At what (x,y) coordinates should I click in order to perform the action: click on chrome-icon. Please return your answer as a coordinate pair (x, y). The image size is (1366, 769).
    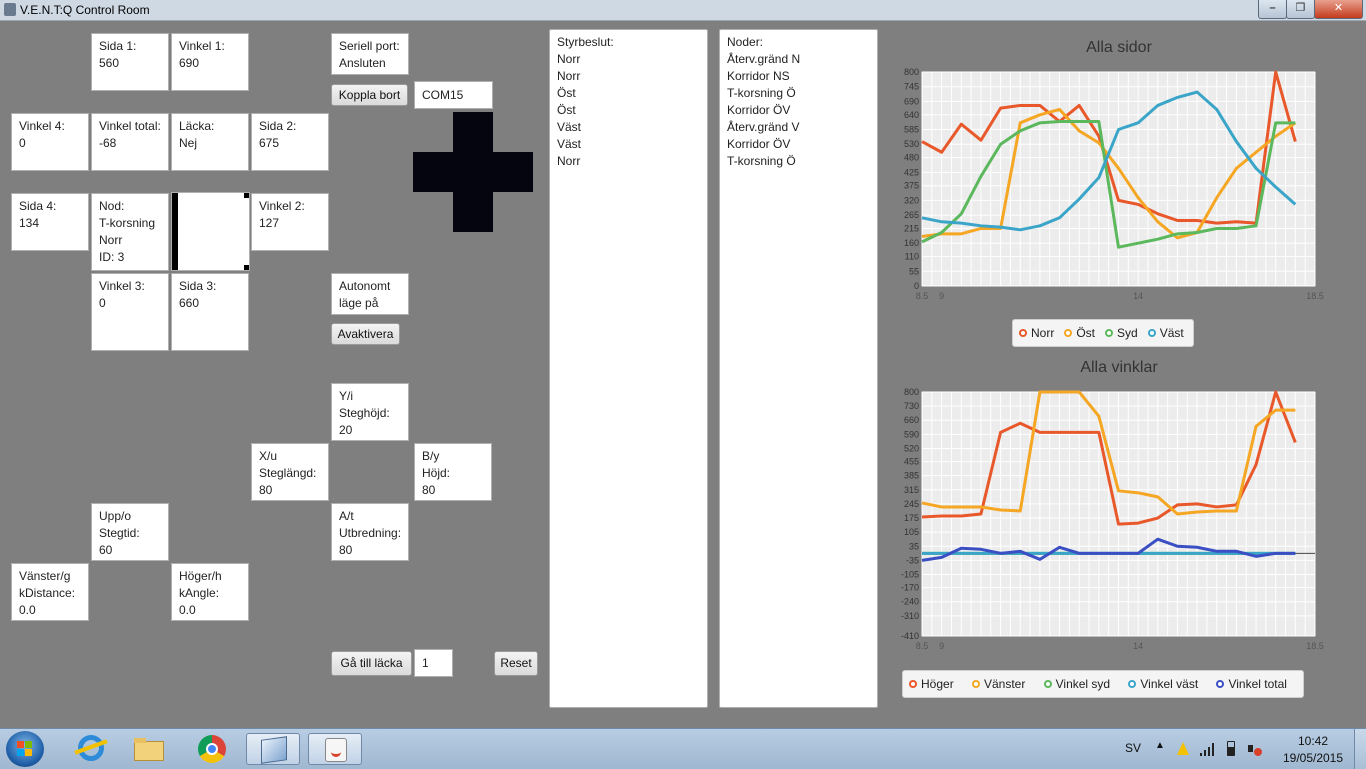
    Looking at the image, I should click on (211, 749).